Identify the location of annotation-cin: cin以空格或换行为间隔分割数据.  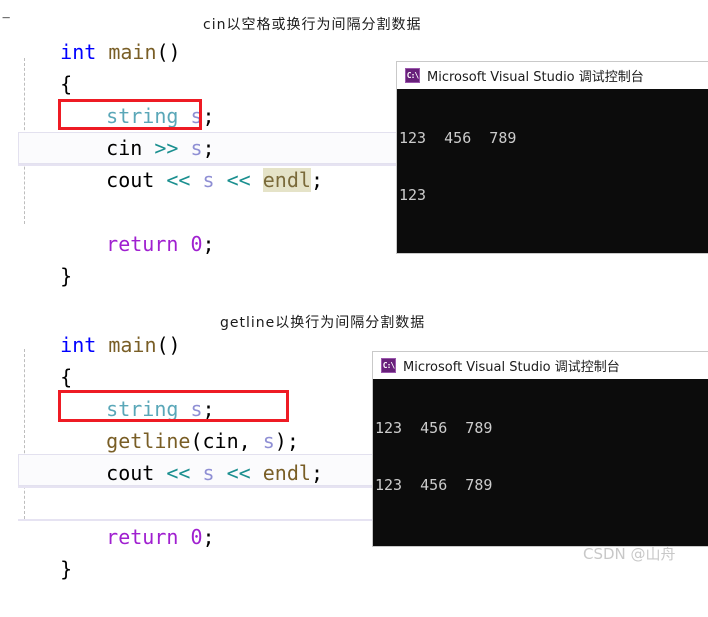
(312, 25).